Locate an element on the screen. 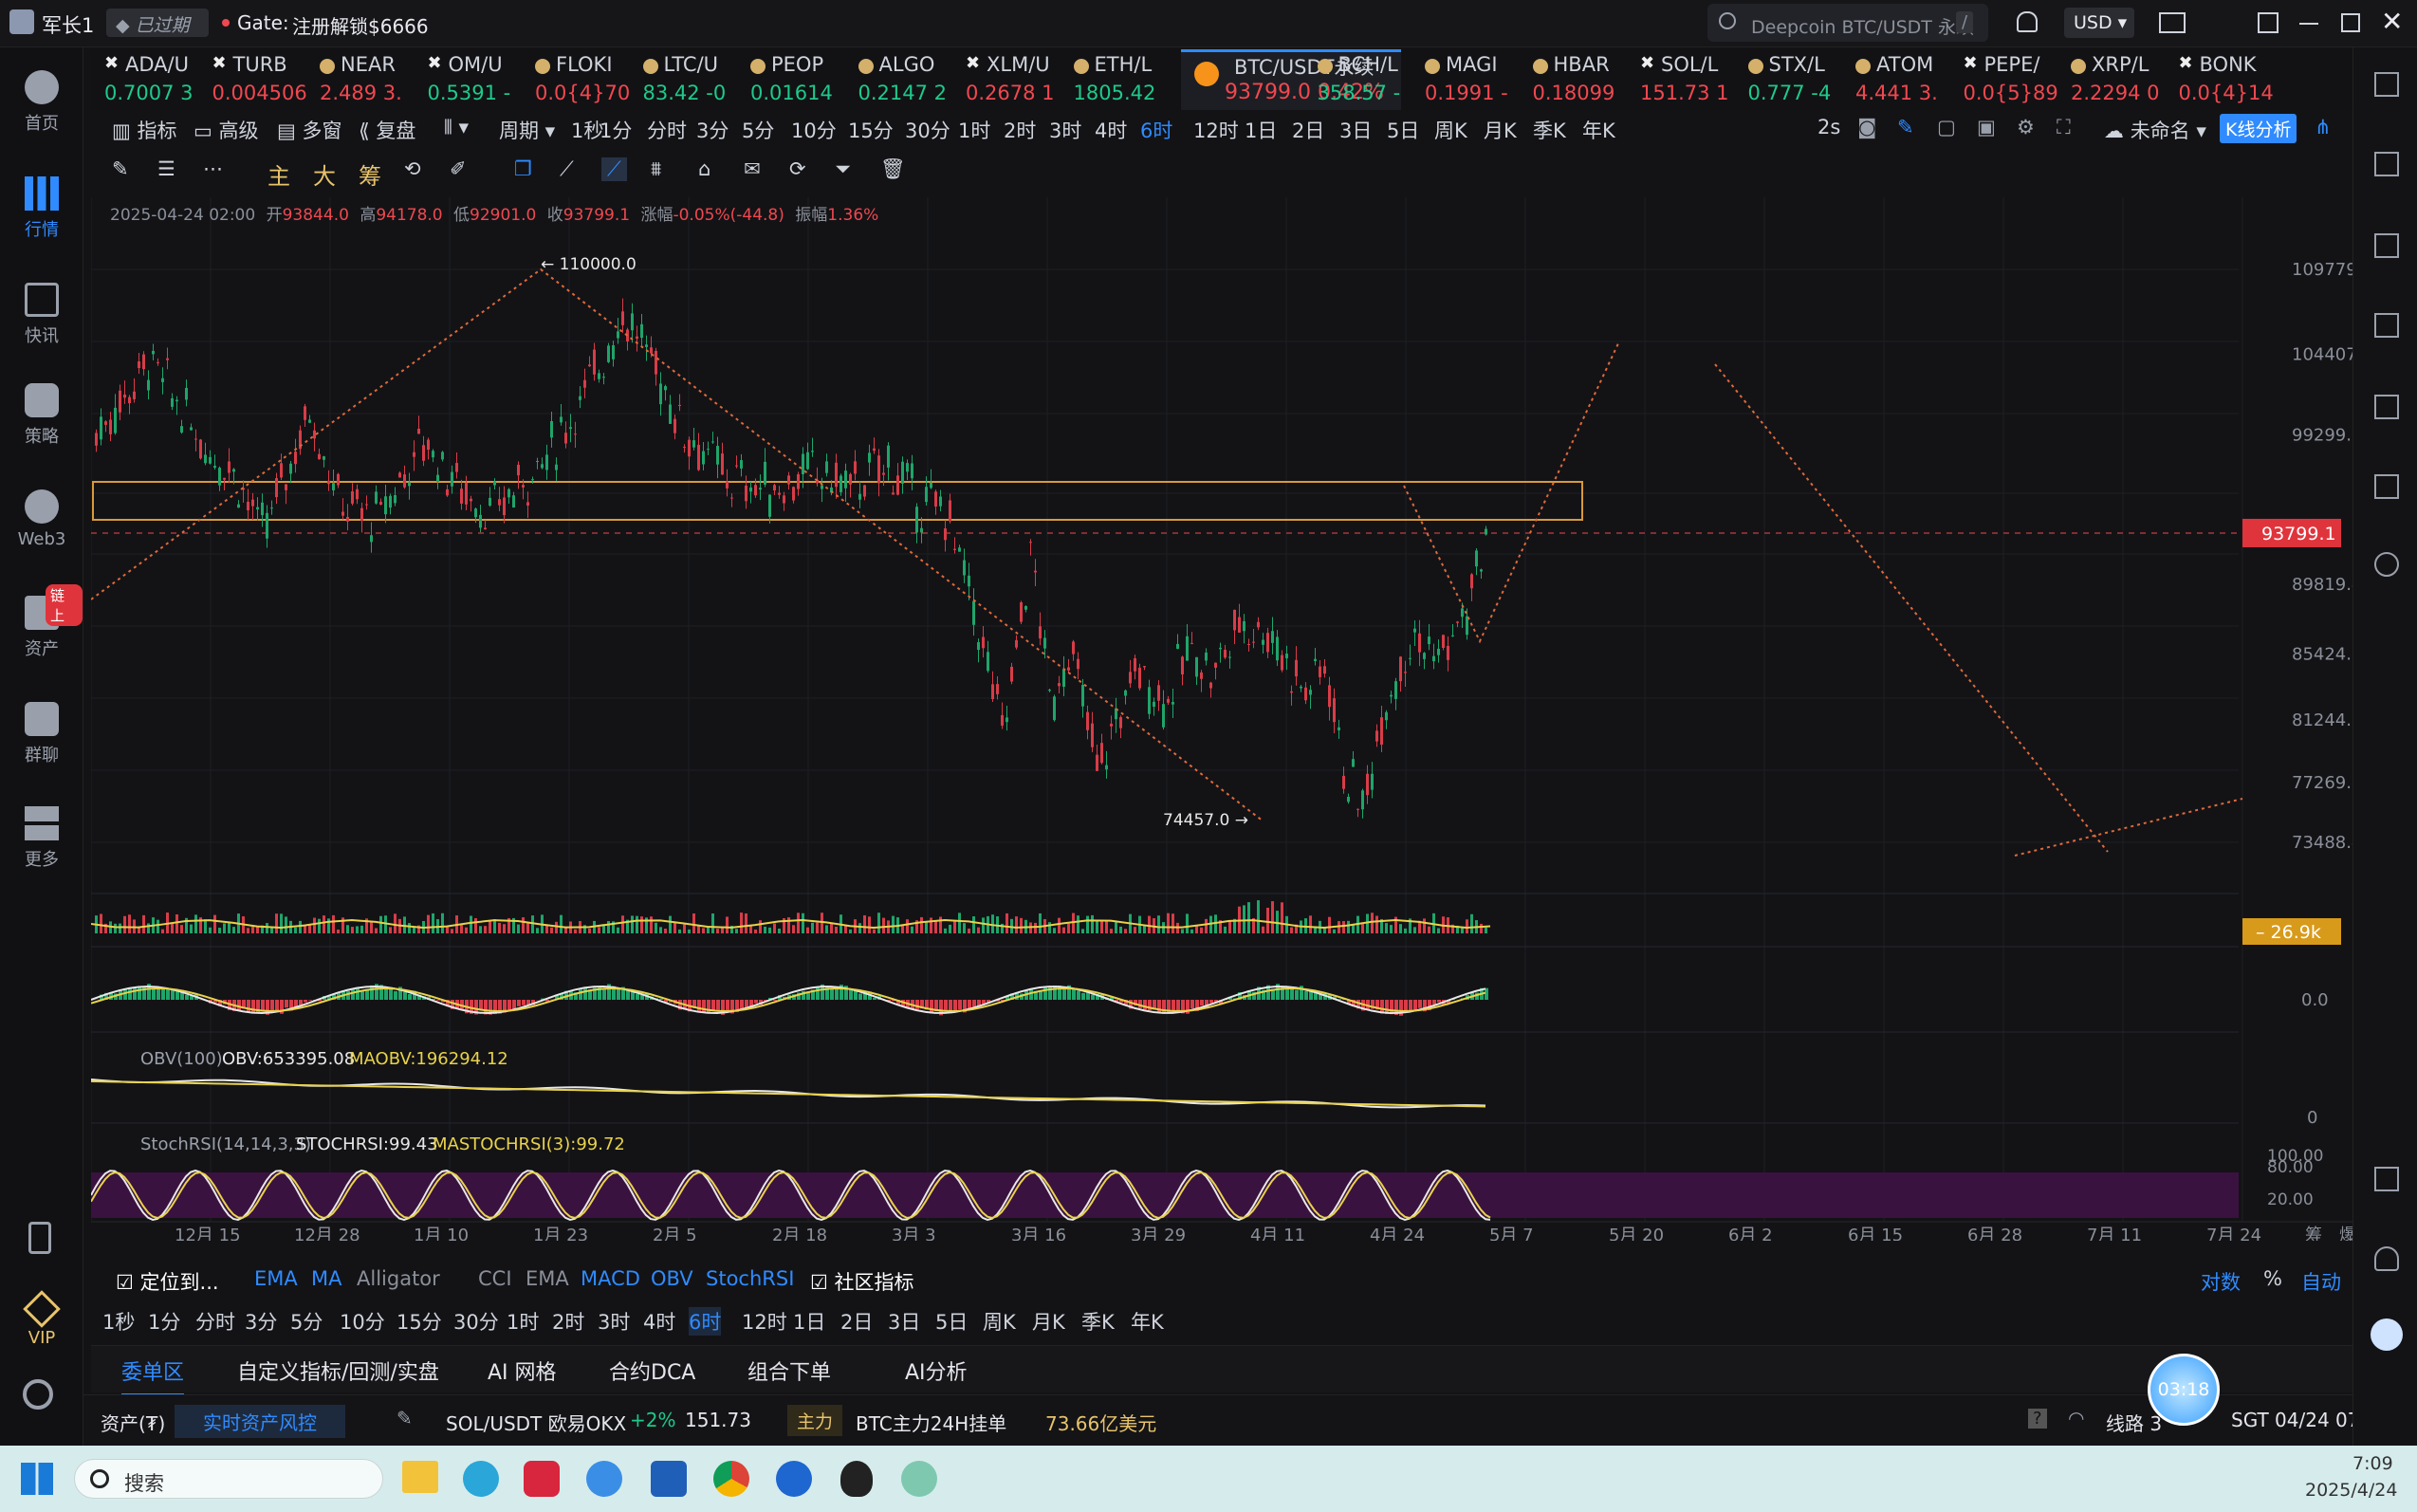 The height and width of the screenshot is (1512, 2417). period-9: 2时 is located at coordinates (568, 1321).